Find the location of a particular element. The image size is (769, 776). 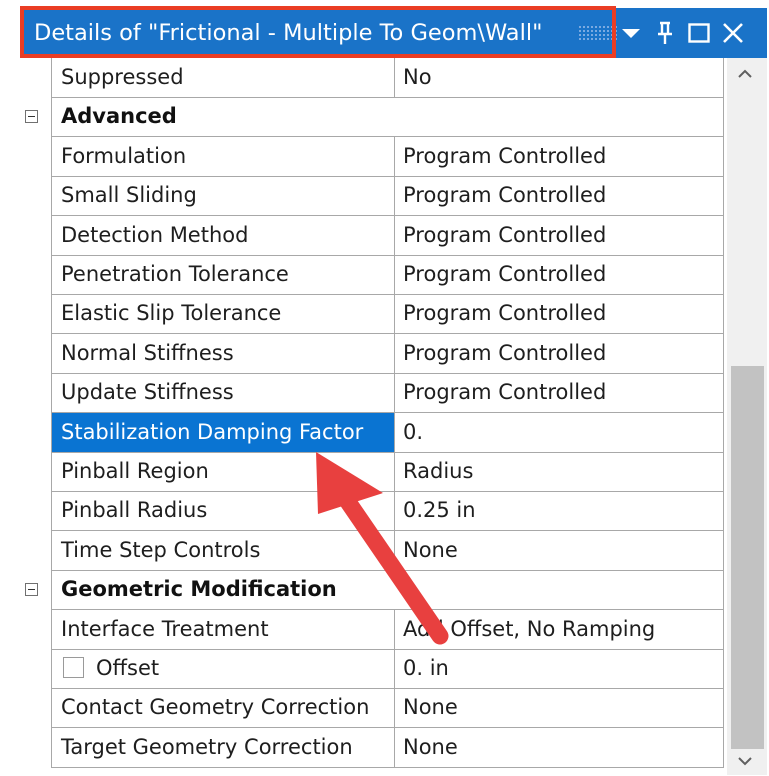

property-row: Pinball Radius 0.25 in is located at coordinates (362, 511).